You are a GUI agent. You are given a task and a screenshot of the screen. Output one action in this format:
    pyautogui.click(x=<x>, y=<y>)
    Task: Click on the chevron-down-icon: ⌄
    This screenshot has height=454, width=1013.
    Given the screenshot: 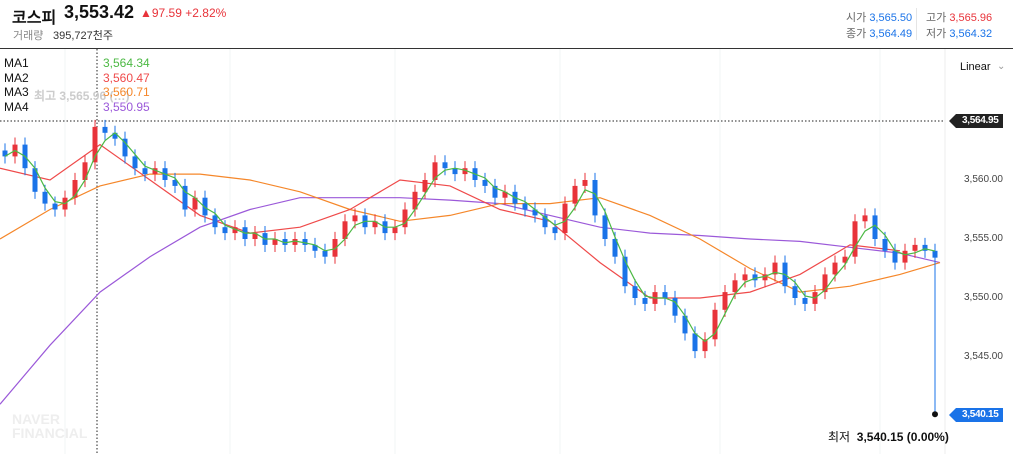 What is the action you would take?
    pyautogui.click(x=1001, y=66)
    